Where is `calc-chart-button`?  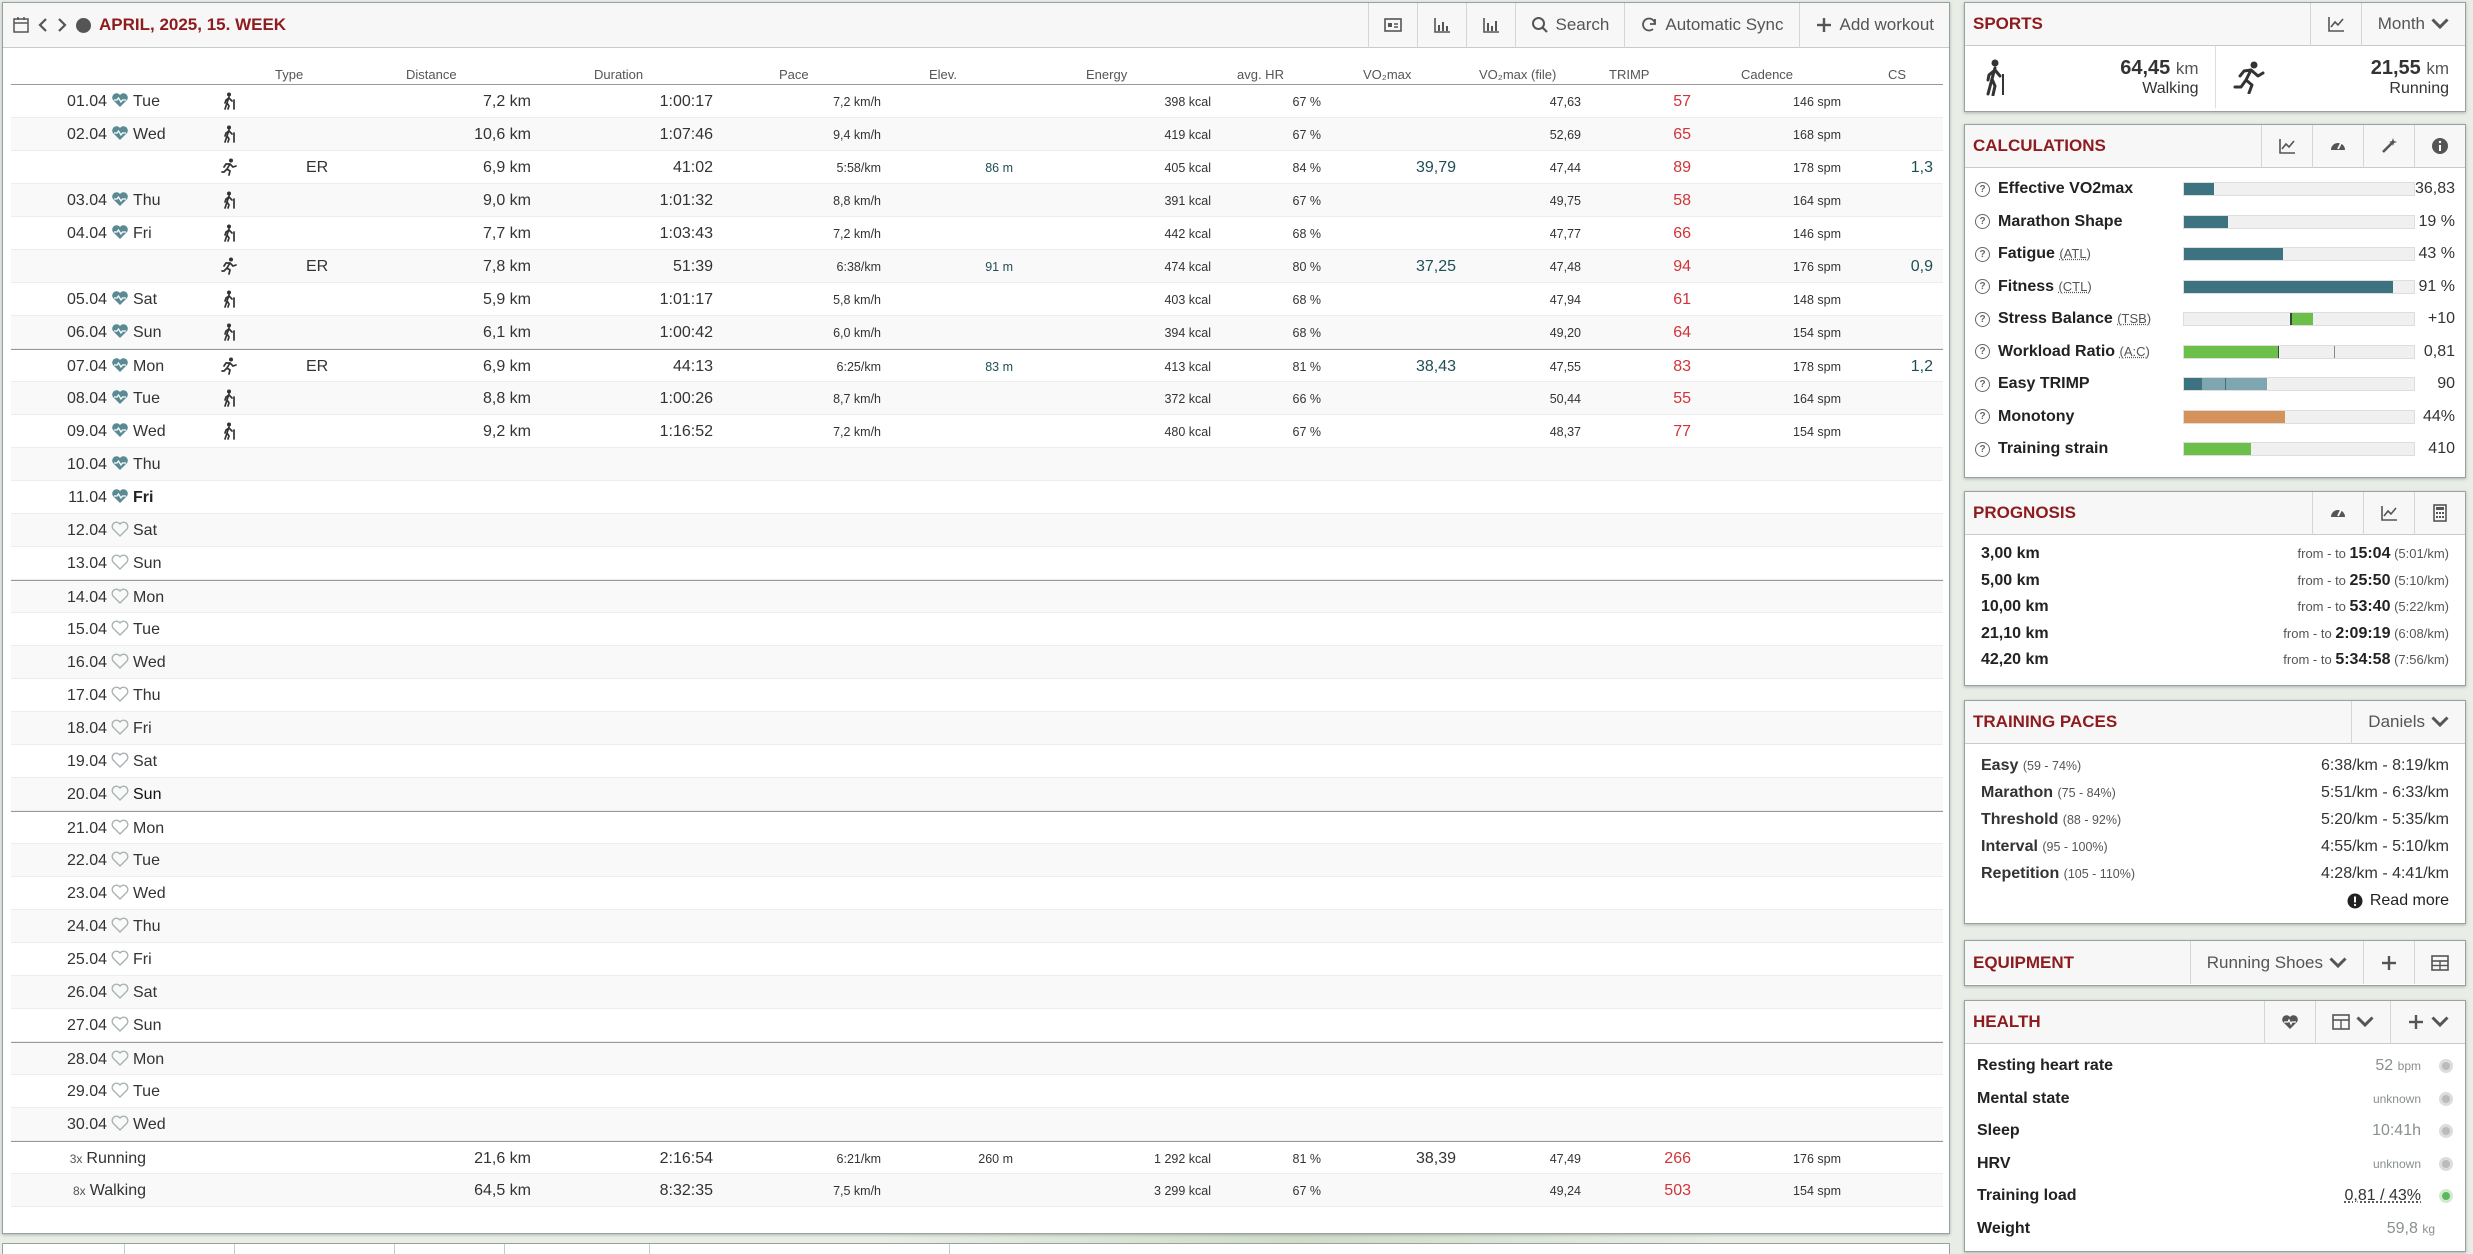
calc-chart-button is located at coordinates (2286, 146).